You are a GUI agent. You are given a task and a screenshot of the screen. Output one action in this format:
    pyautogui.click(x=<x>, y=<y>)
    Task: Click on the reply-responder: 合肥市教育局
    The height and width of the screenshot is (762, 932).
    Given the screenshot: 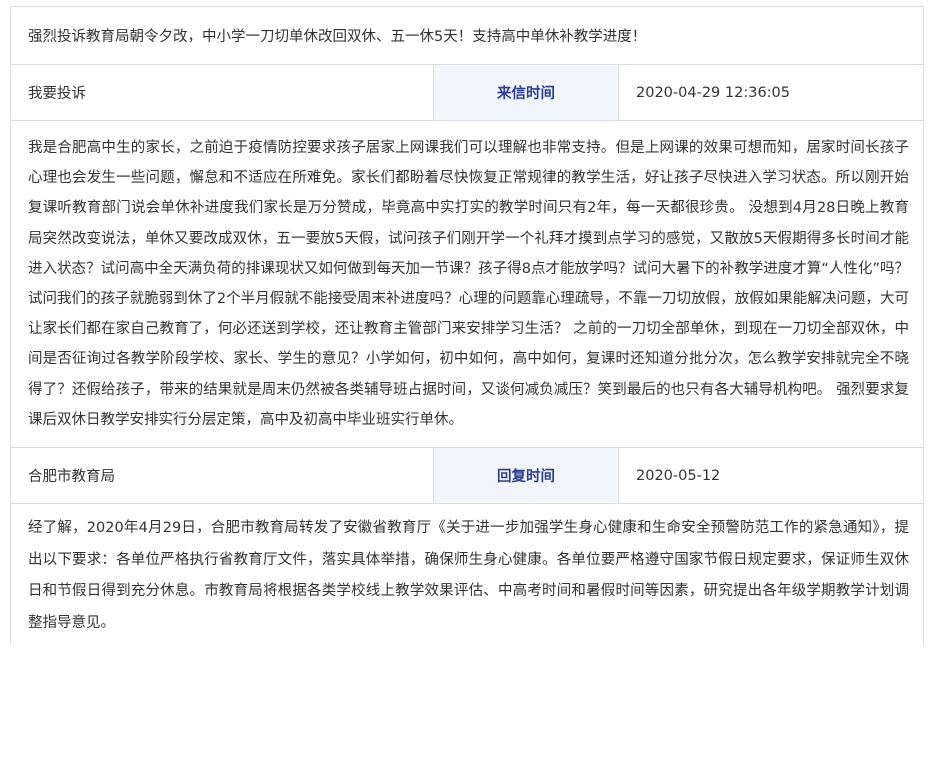 What is the action you would take?
    pyautogui.click(x=222, y=476)
    